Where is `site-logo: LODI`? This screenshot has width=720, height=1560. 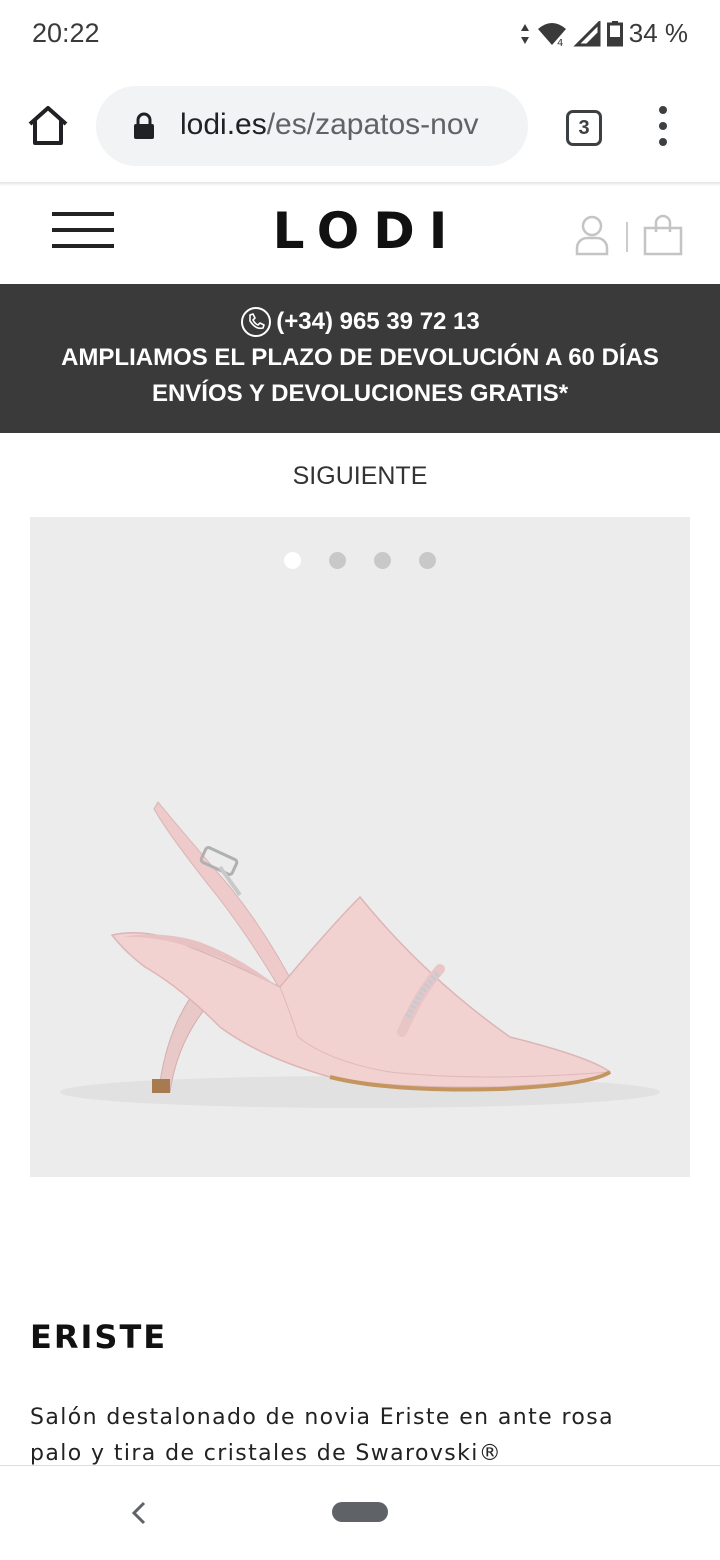
site-logo: LODI is located at coordinates (360, 231).